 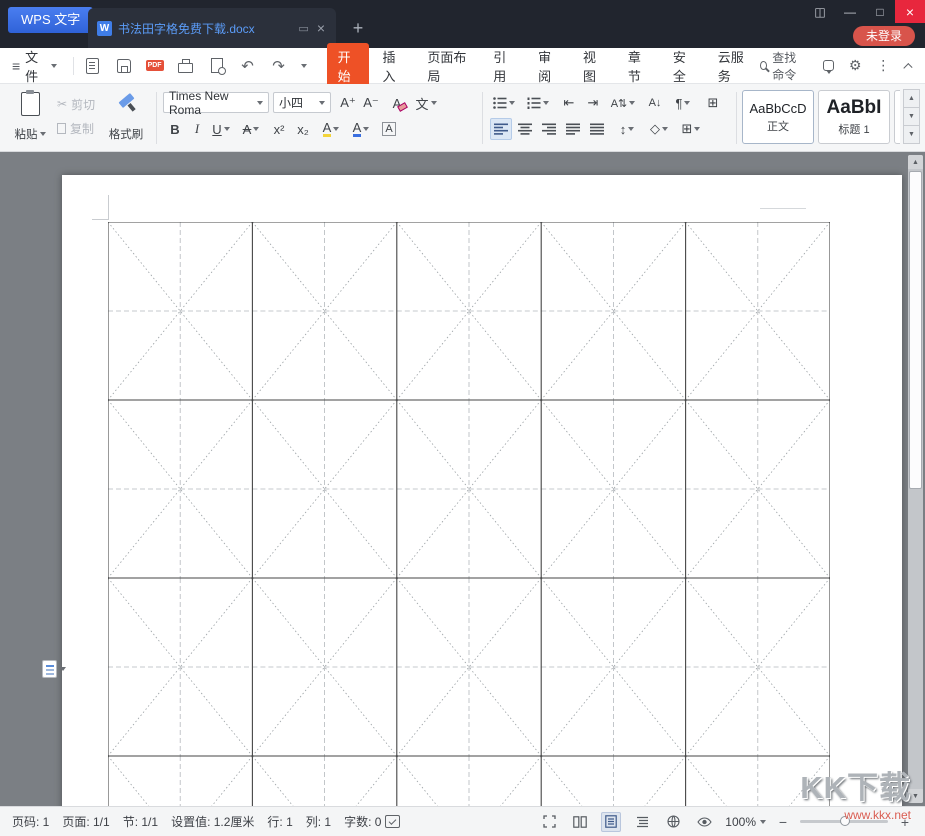 I want to click on font-color-button: A, so click(x=361, y=129).